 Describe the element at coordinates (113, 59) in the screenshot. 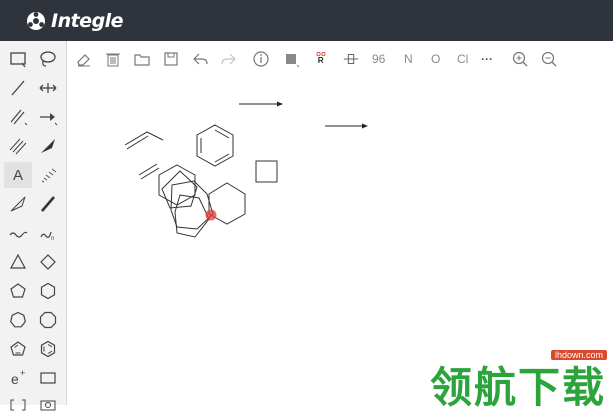

I see `delete-icon` at that location.